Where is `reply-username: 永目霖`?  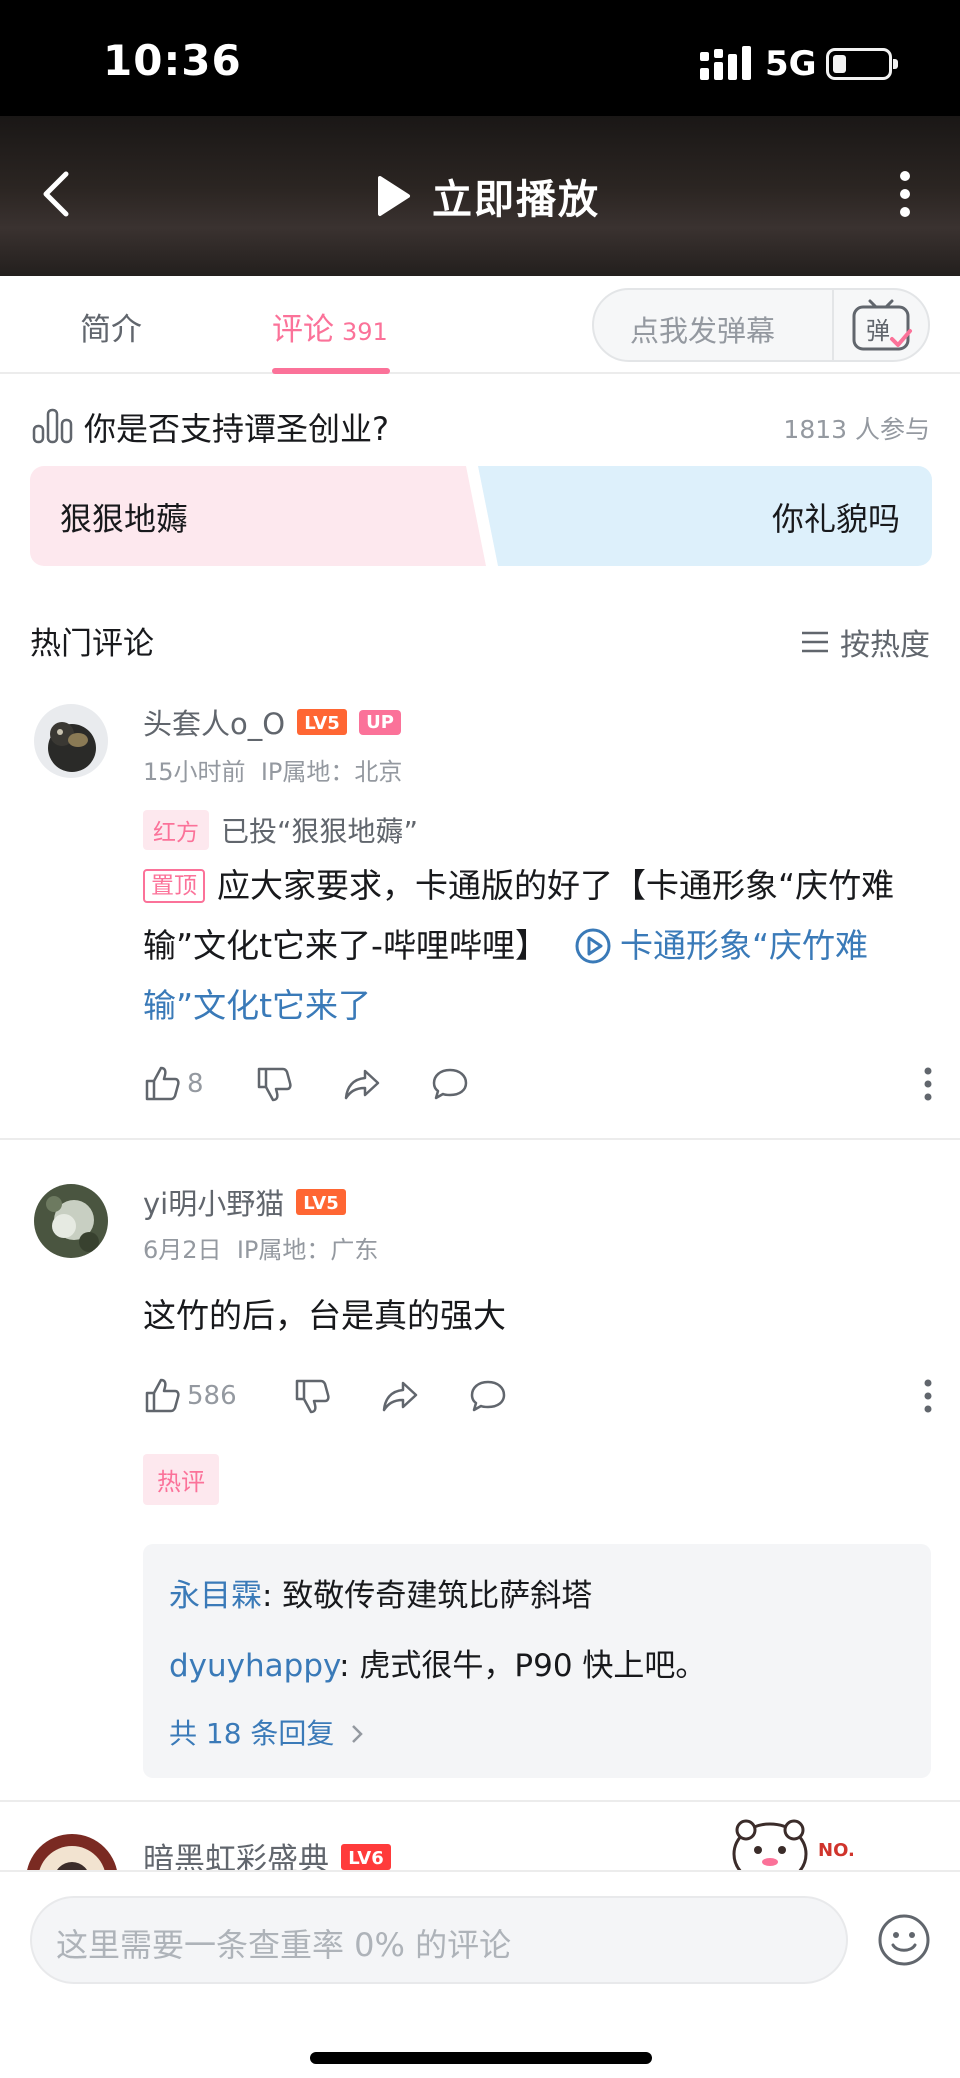
reply-username: 永目霖 is located at coordinates (215, 1596).